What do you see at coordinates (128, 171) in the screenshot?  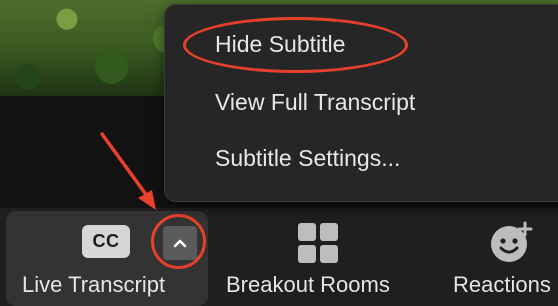 I see `annotation-arrow-icon` at bounding box center [128, 171].